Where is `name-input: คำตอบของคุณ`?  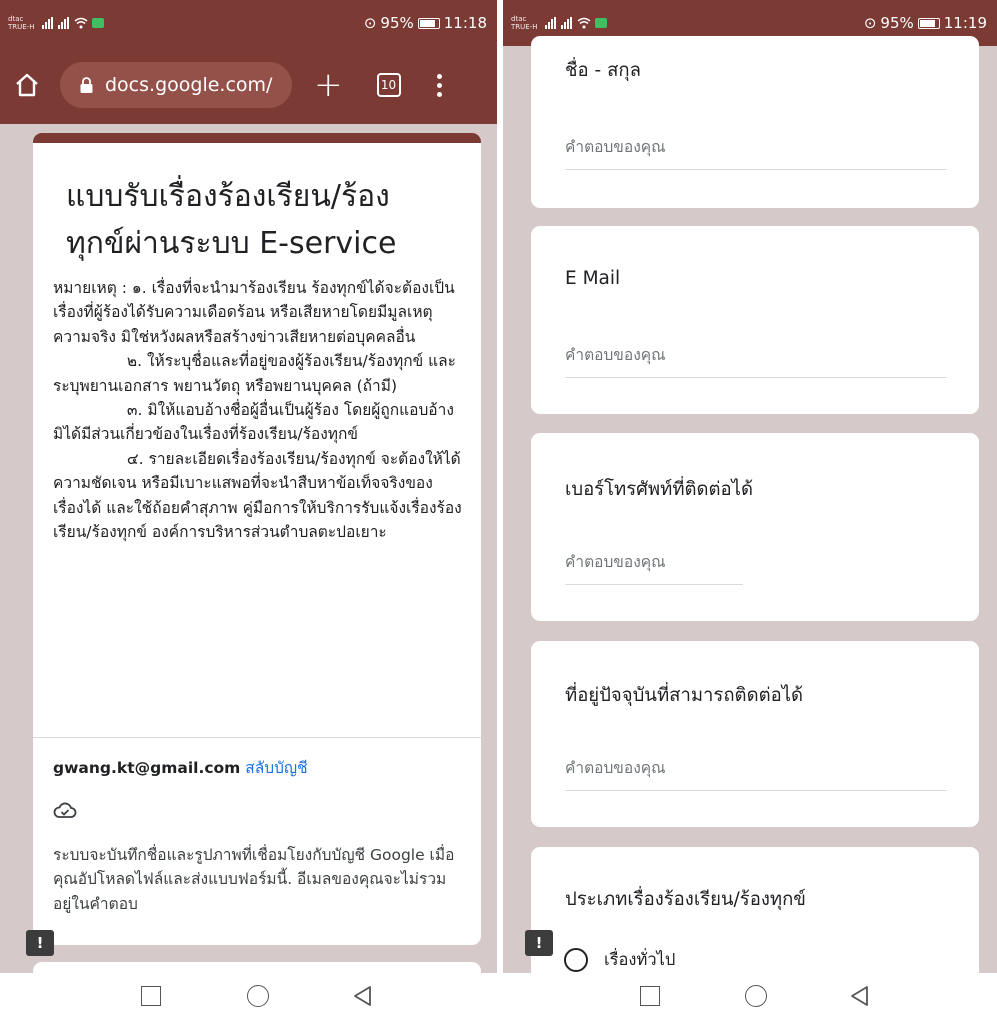
name-input: คำตอบของคุณ is located at coordinates (756, 152).